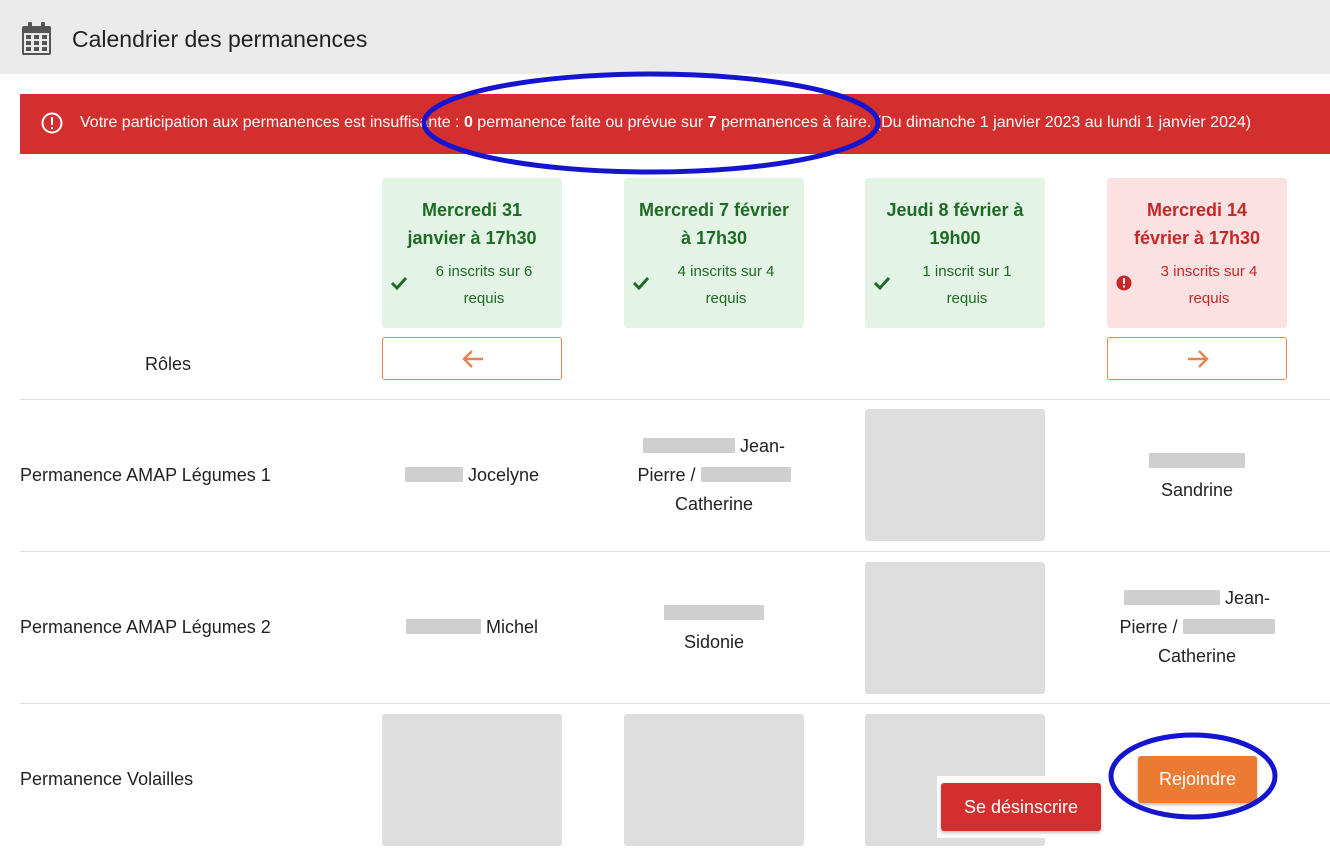 This screenshot has height=848, width=1330. I want to click on arrow-right-icon, so click(1198, 359).